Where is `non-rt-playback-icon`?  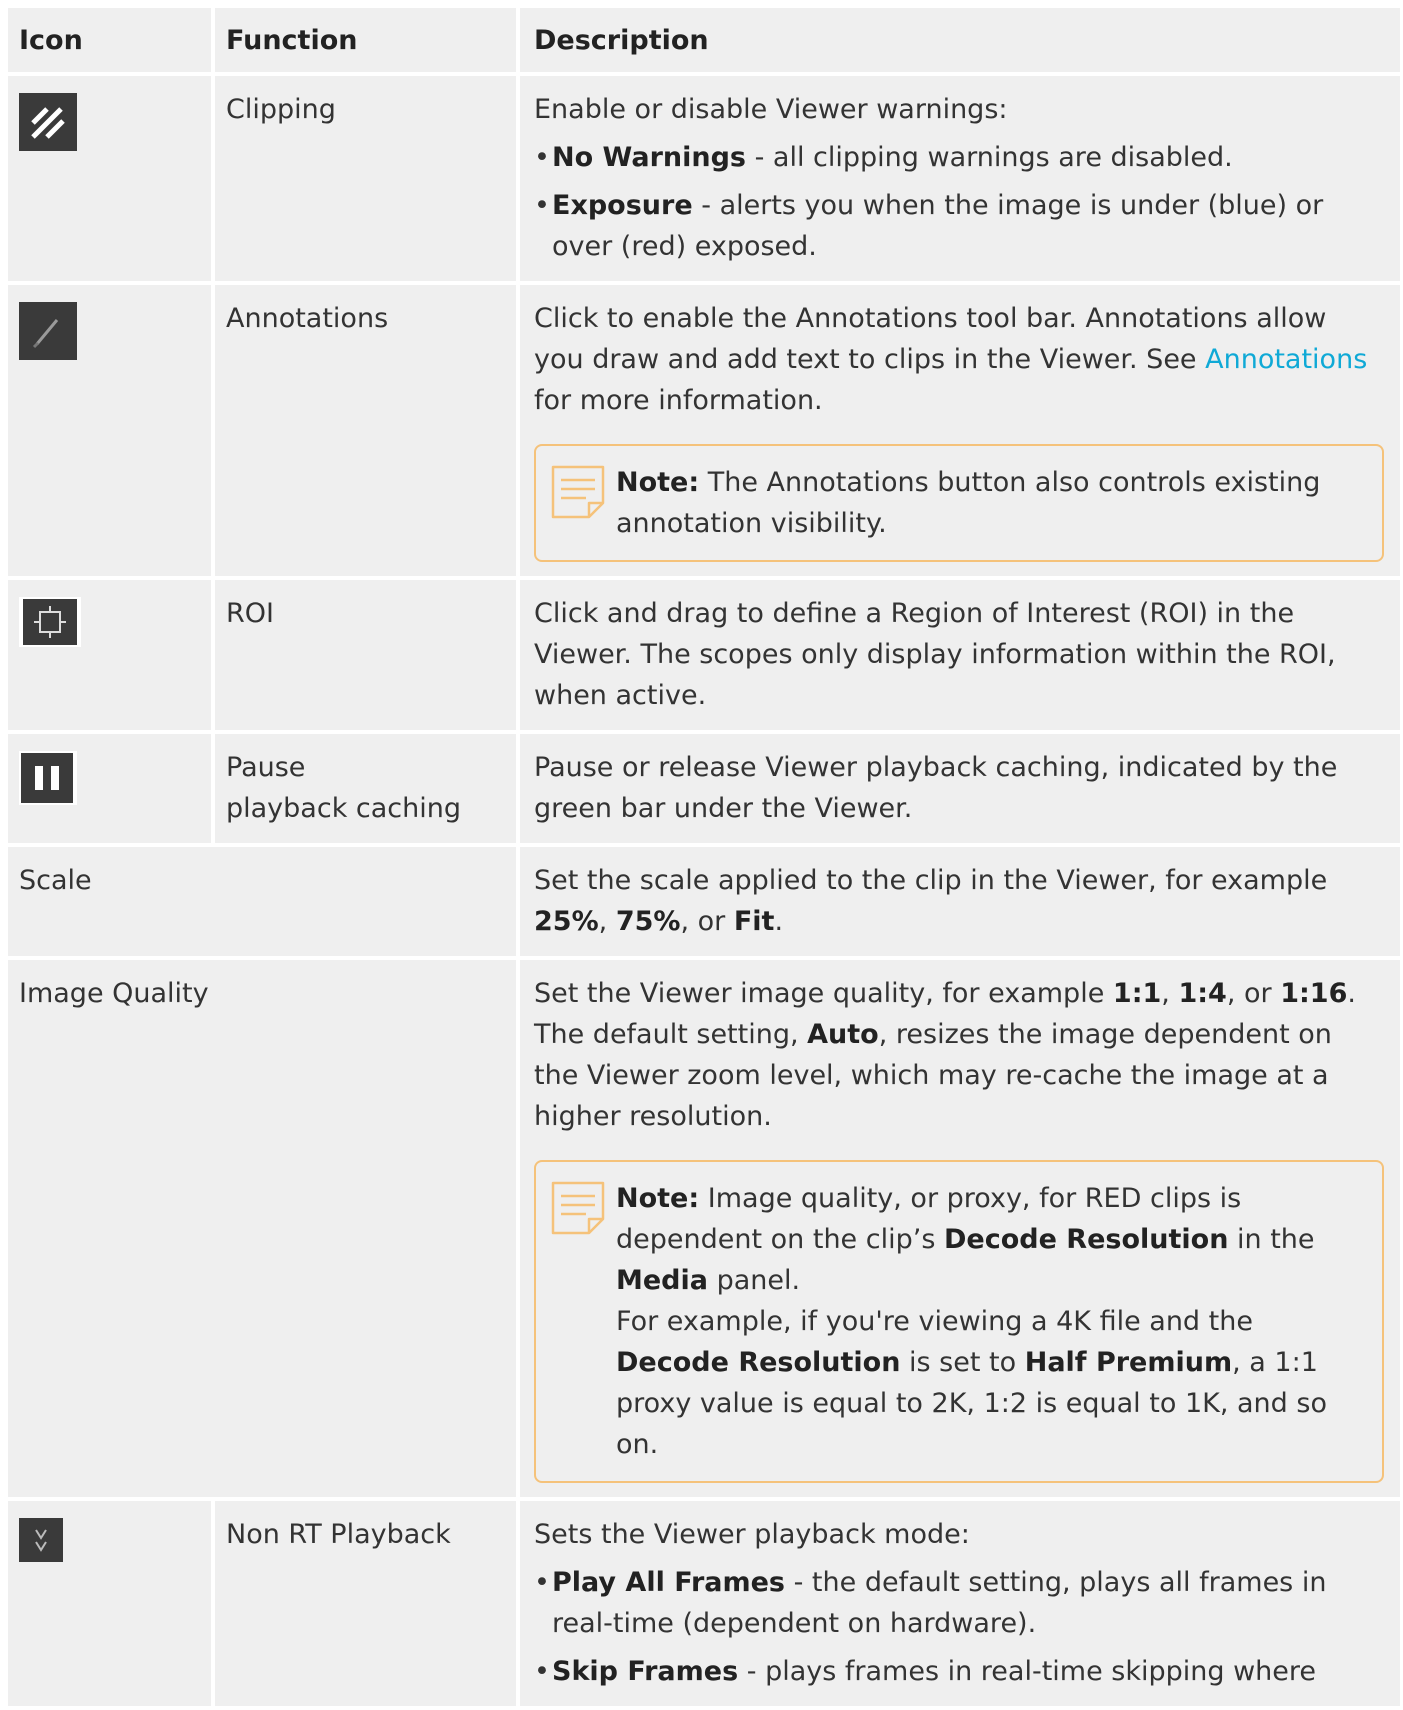
non-rt-playback-icon is located at coordinates (41, 1540).